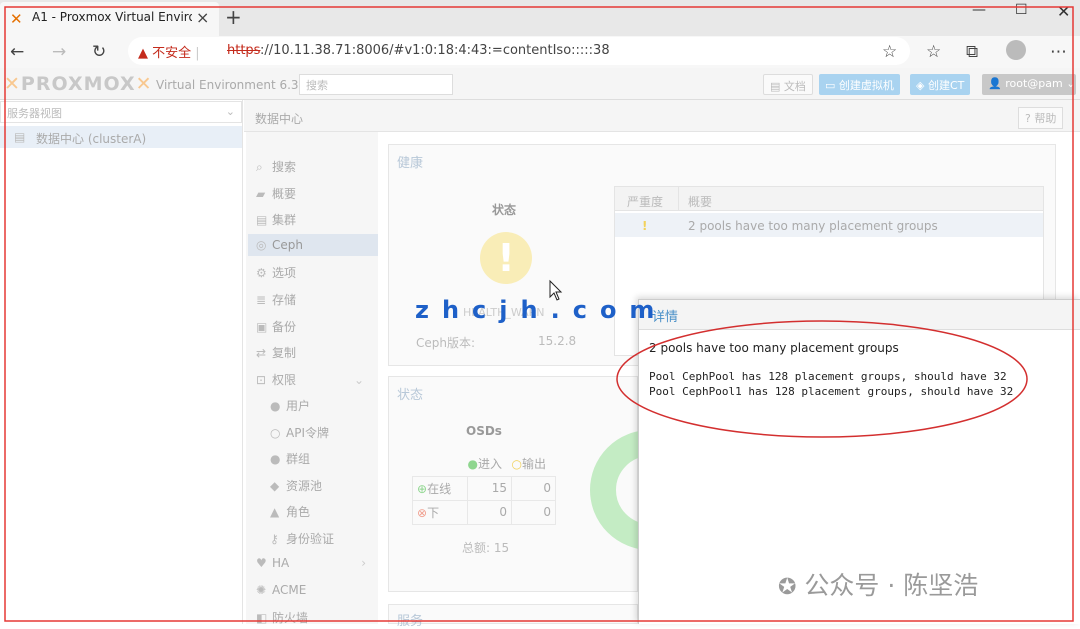 The width and height of the screenshot is (1080, 629). Describe the element at coordinates (878, 585) in the screenshot. I see `wechat-watermark: ✪ 公众号 · 陈坚浩` at that location.